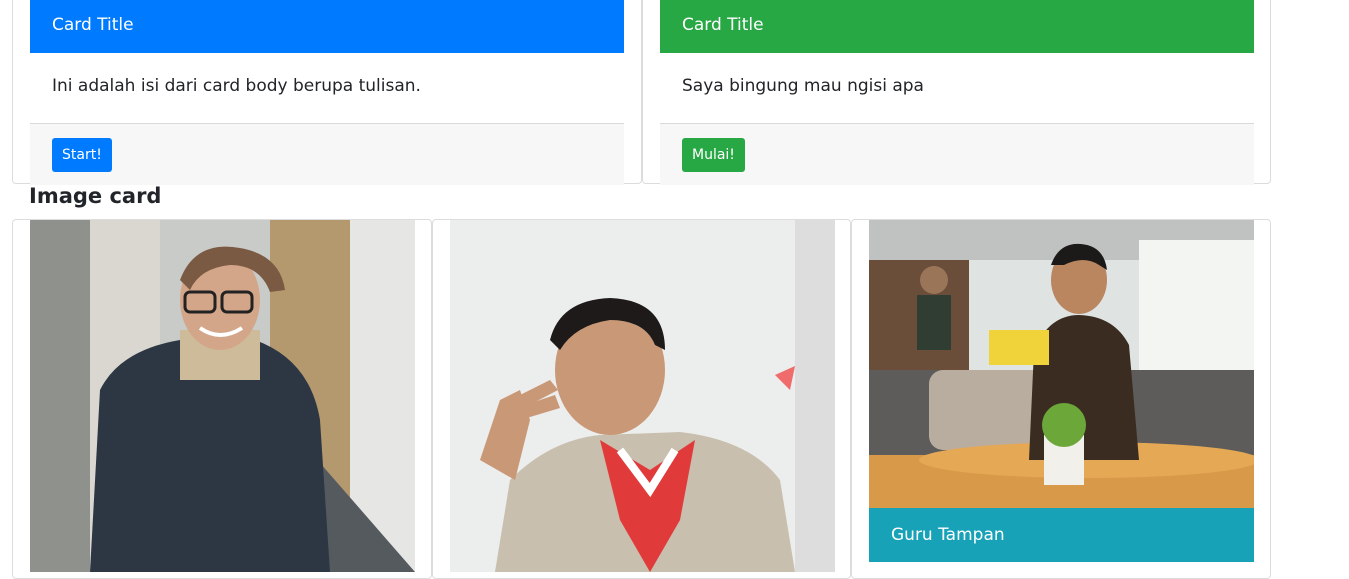 This screenshot has width=1349, height=579. I want to click on start-button: Start!, so click(82, 155).